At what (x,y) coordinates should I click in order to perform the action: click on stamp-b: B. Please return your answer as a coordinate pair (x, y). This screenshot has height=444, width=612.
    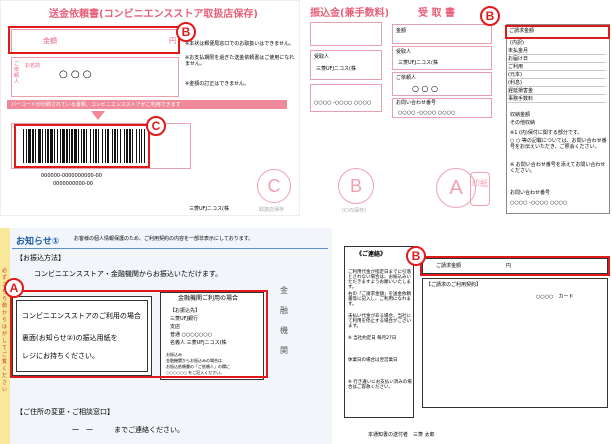
    Looking at the image, I should click on (356, 186).